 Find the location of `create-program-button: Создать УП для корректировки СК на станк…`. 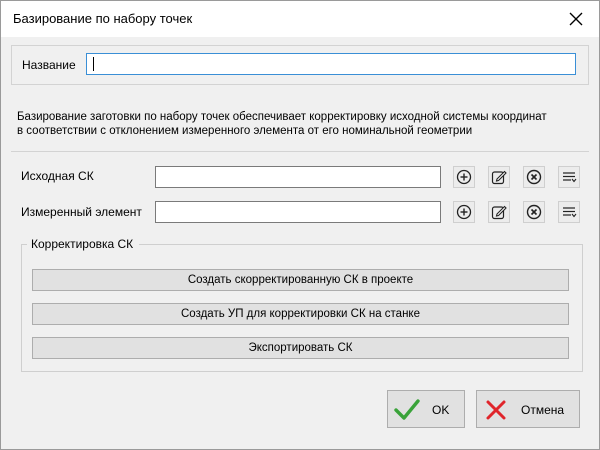

create-program-button: Создать УП для корректировки СК на станк… is located at coordinates (300, 314).